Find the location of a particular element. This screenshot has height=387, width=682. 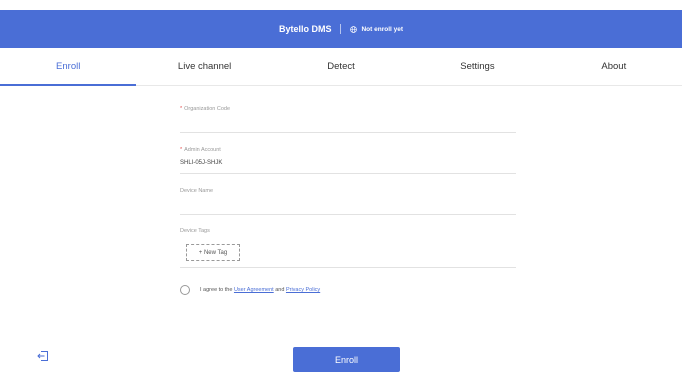

admin-account-label-text: Admin Account is located at coordinates (202, 150).